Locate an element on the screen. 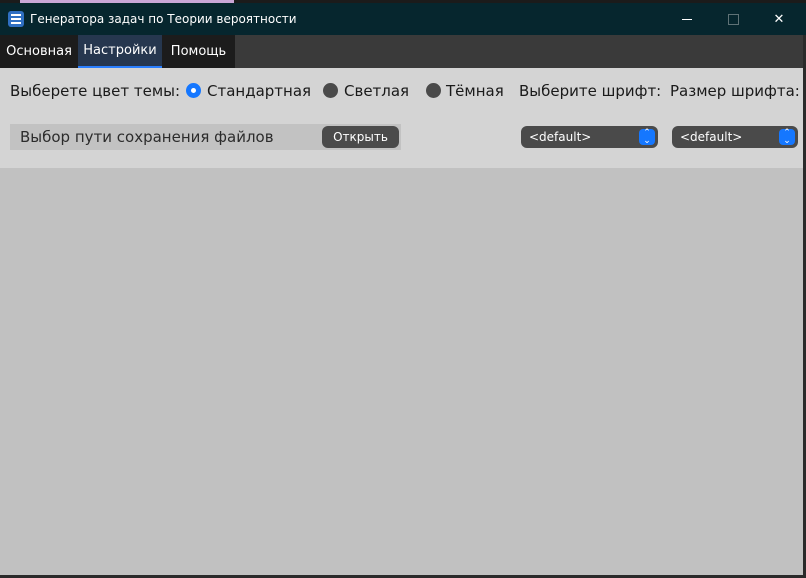 The height and width of the screenshot is (578, 806). font-select: <default> ⌃ ⌄ is located at coordinates (589, 137).